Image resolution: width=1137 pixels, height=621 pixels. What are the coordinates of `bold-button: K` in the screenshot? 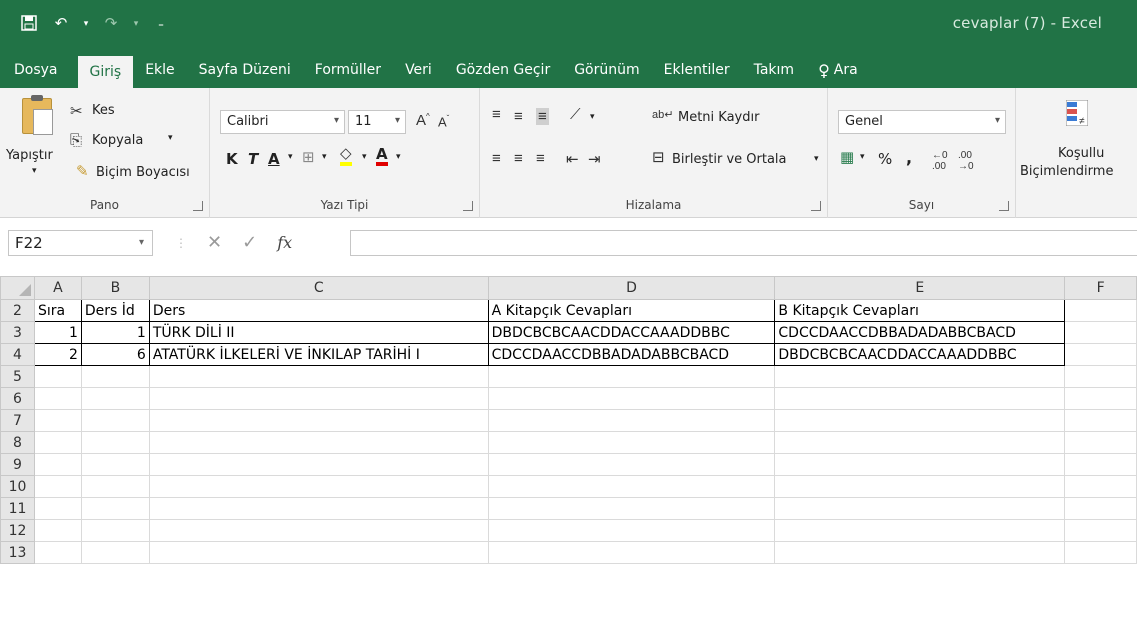 It's located at (232, 159).